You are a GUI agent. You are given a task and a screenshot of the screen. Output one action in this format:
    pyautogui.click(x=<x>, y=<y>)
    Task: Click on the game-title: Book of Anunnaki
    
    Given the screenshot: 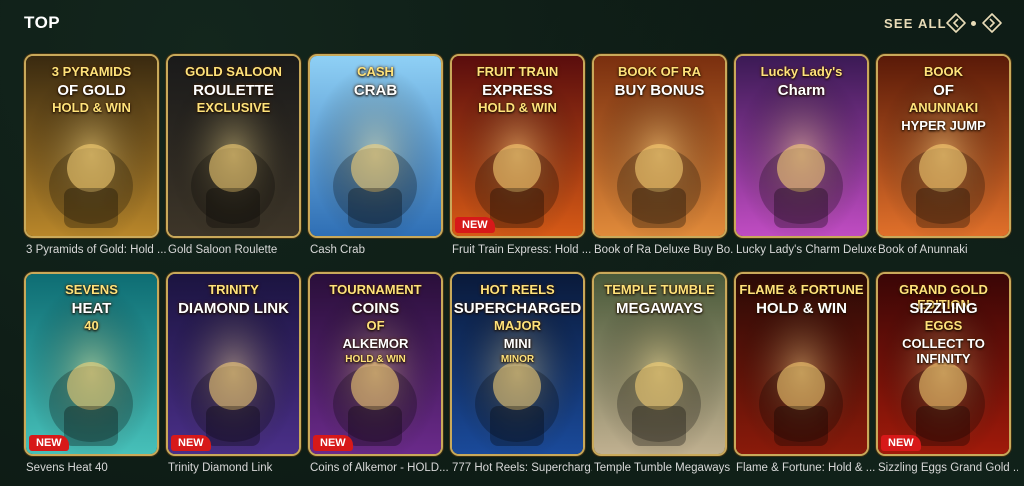 What is the action you would take?
    pyautogui.click(x=948, y=250)
    